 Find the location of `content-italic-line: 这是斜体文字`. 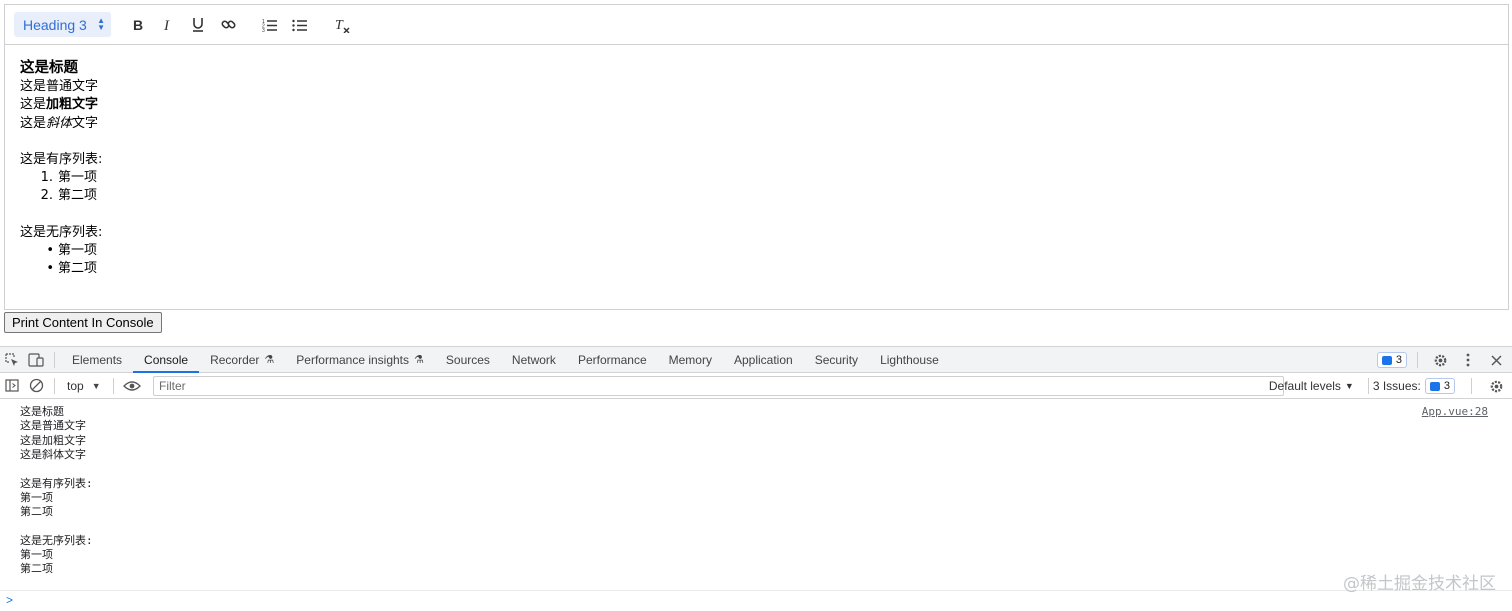

content-italic-line: 这是斜体文字 is located at coordinates (756, 124).